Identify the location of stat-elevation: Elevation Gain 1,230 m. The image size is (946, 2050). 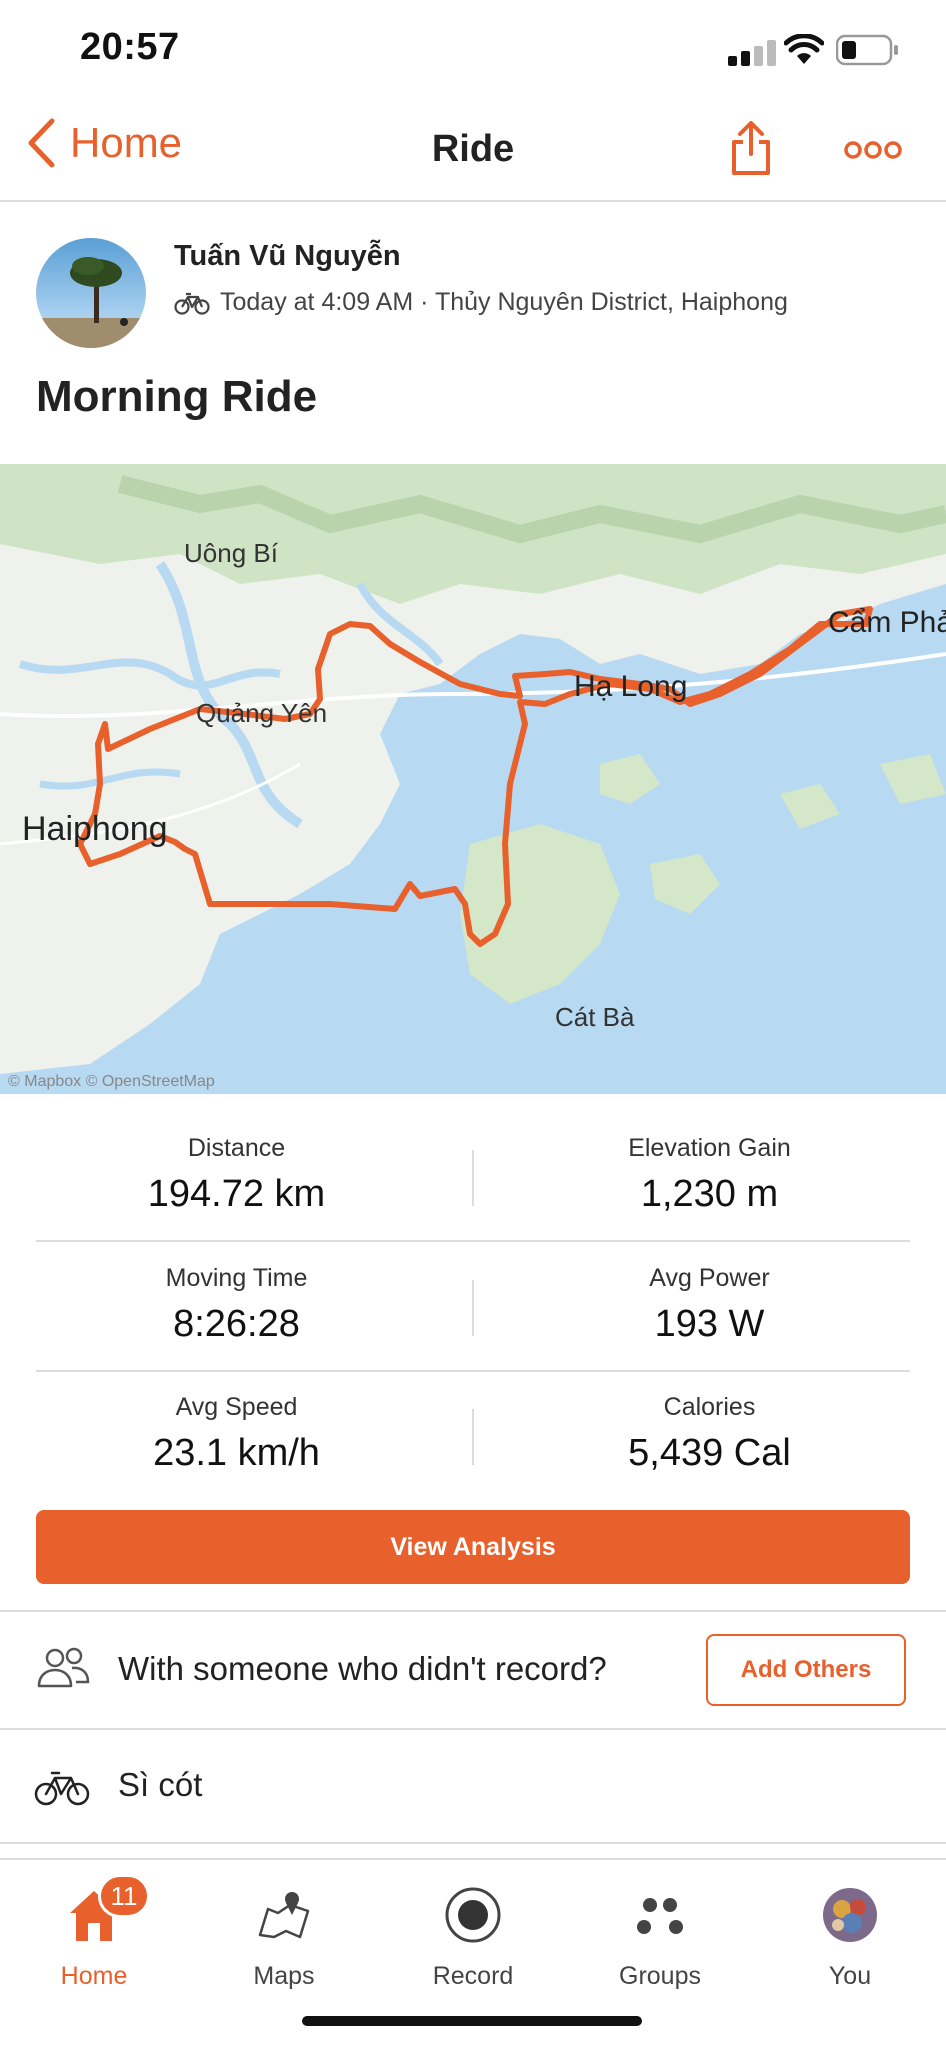
(709, 1175).